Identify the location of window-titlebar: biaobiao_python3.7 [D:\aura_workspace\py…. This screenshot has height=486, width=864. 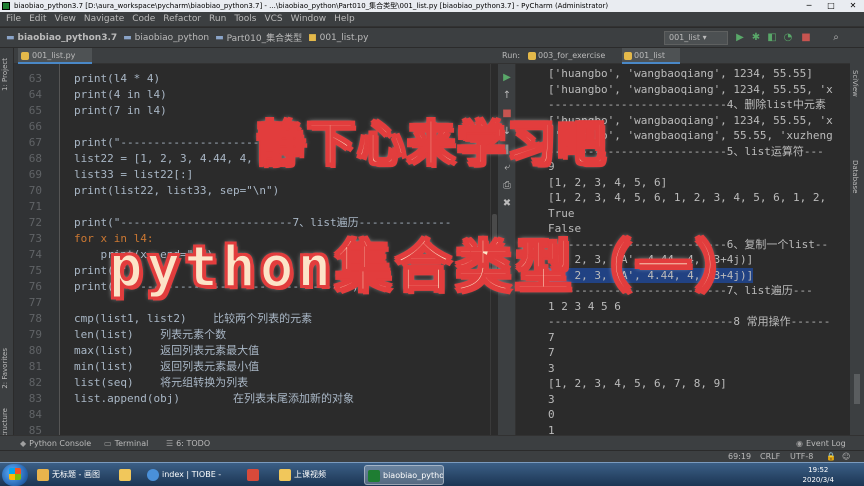
(432, 6).